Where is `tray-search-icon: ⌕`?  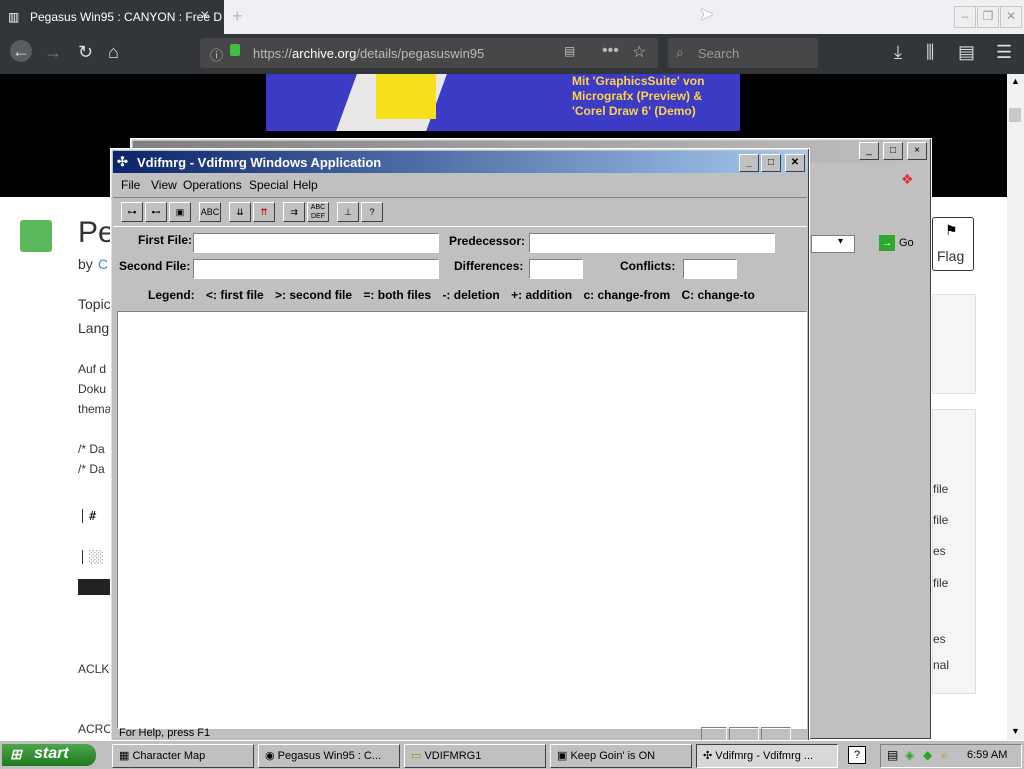 tray-search-icon: ⌕ is located at coordinates (944, 755).